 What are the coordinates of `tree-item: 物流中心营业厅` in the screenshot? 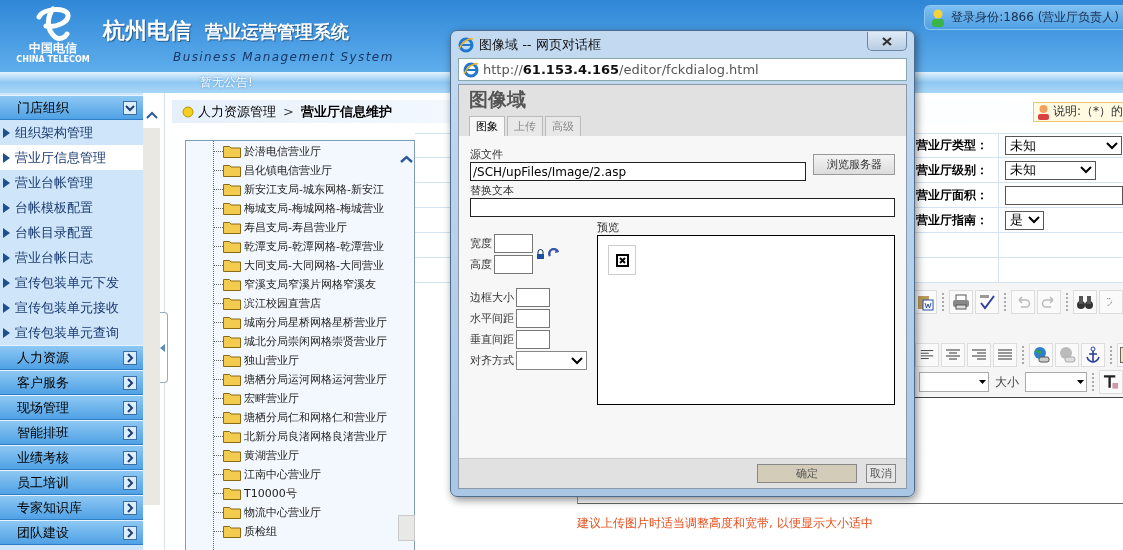 It's located at (282, 512).